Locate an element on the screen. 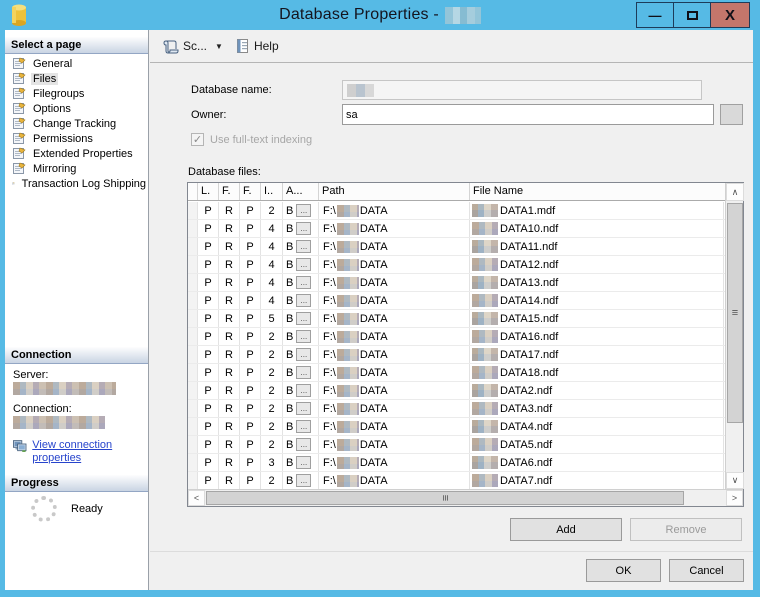 The height and width of the screenshot is (597, 760). table-row: P R P 2 B... F:\ DATA DATA5.ndf is located at coordinates (456, 445).